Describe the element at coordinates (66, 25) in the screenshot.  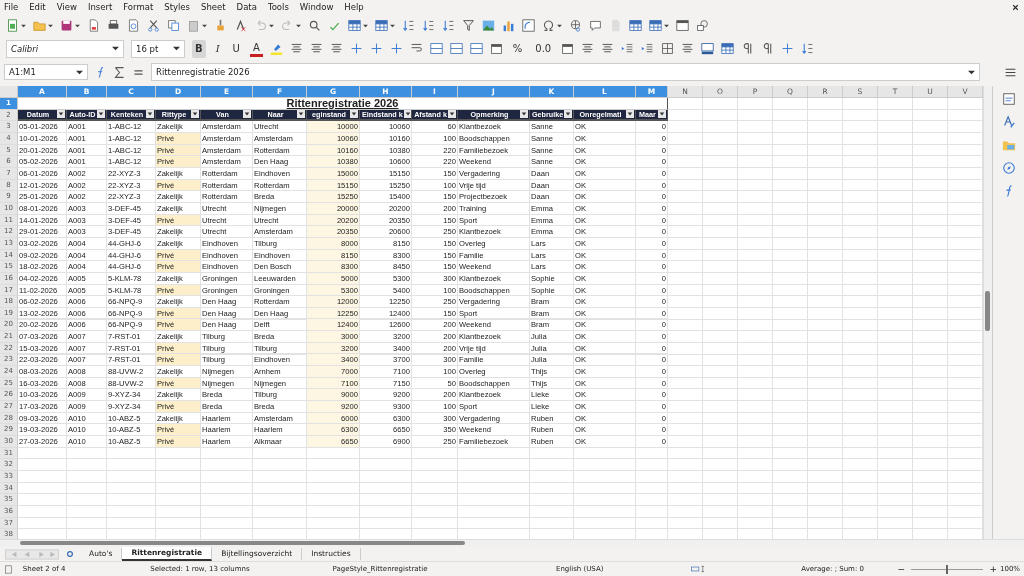
I see `save-icon` at that location.